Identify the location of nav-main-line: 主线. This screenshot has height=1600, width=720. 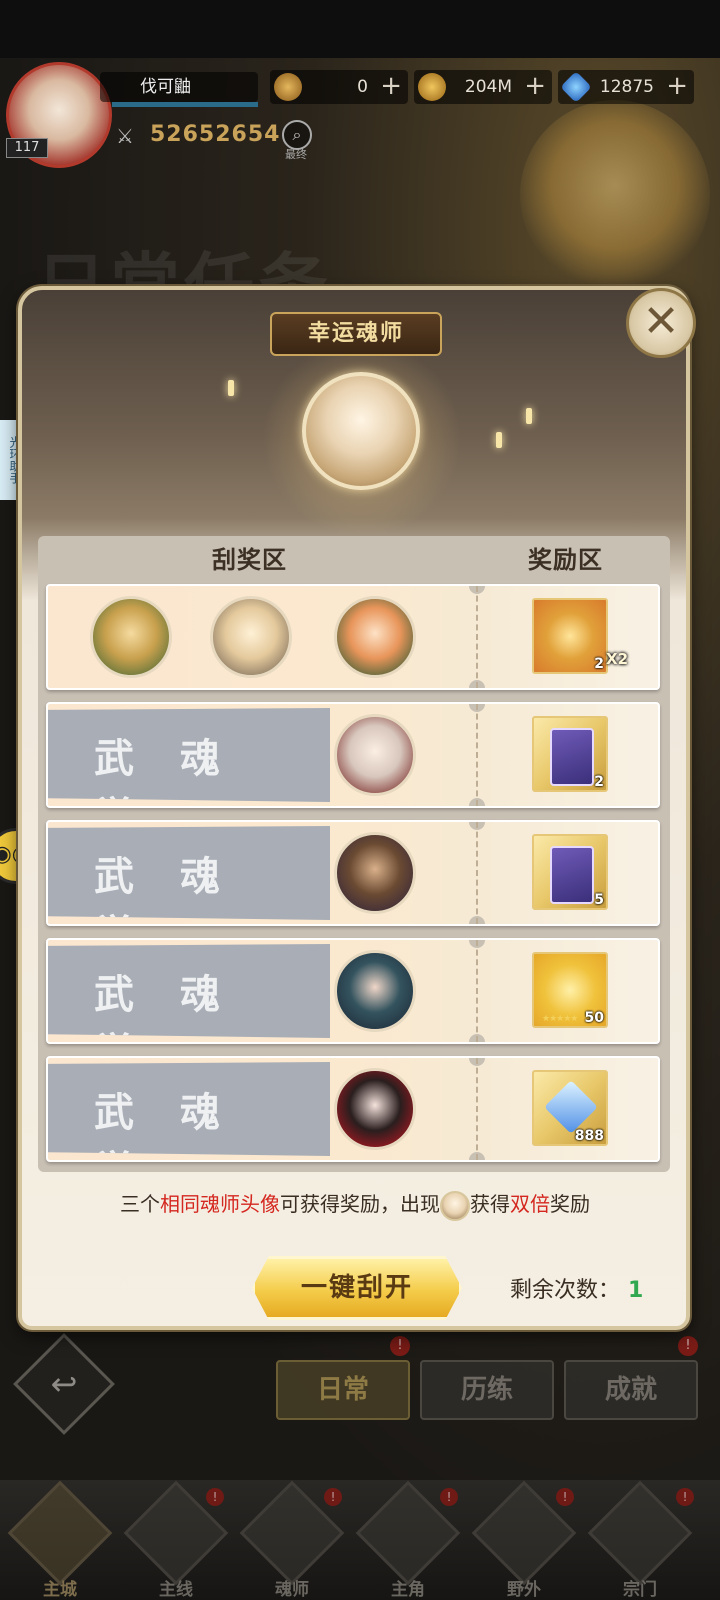
(176, 1540).